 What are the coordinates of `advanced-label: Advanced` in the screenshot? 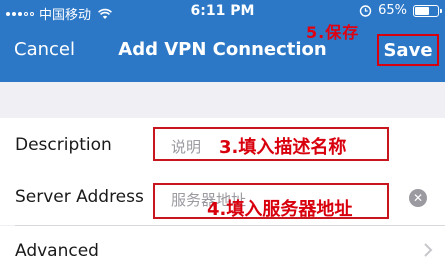 It's located at (57, 251).